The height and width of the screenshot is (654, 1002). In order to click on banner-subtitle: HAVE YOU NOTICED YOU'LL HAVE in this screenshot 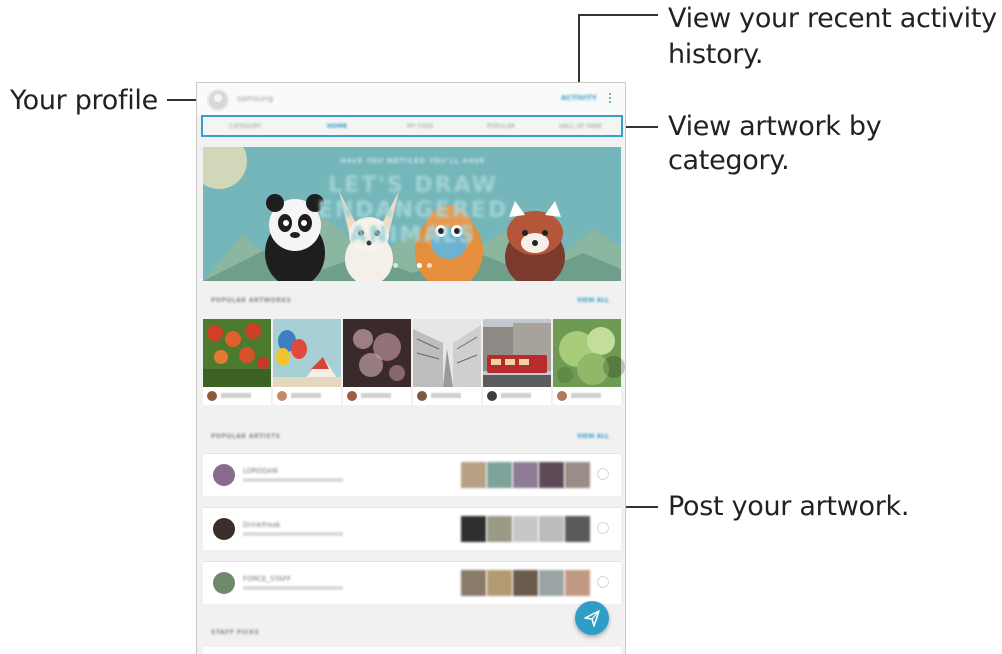, I will do `click(413, 161)`.